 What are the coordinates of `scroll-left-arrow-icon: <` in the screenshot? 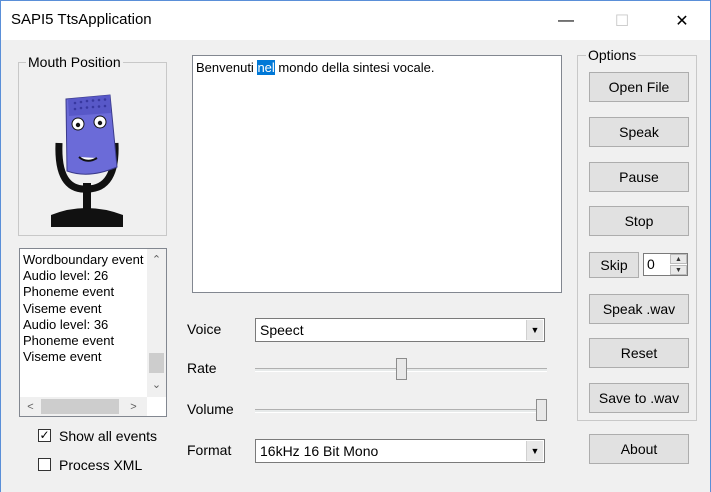 It's located at (30, 406).